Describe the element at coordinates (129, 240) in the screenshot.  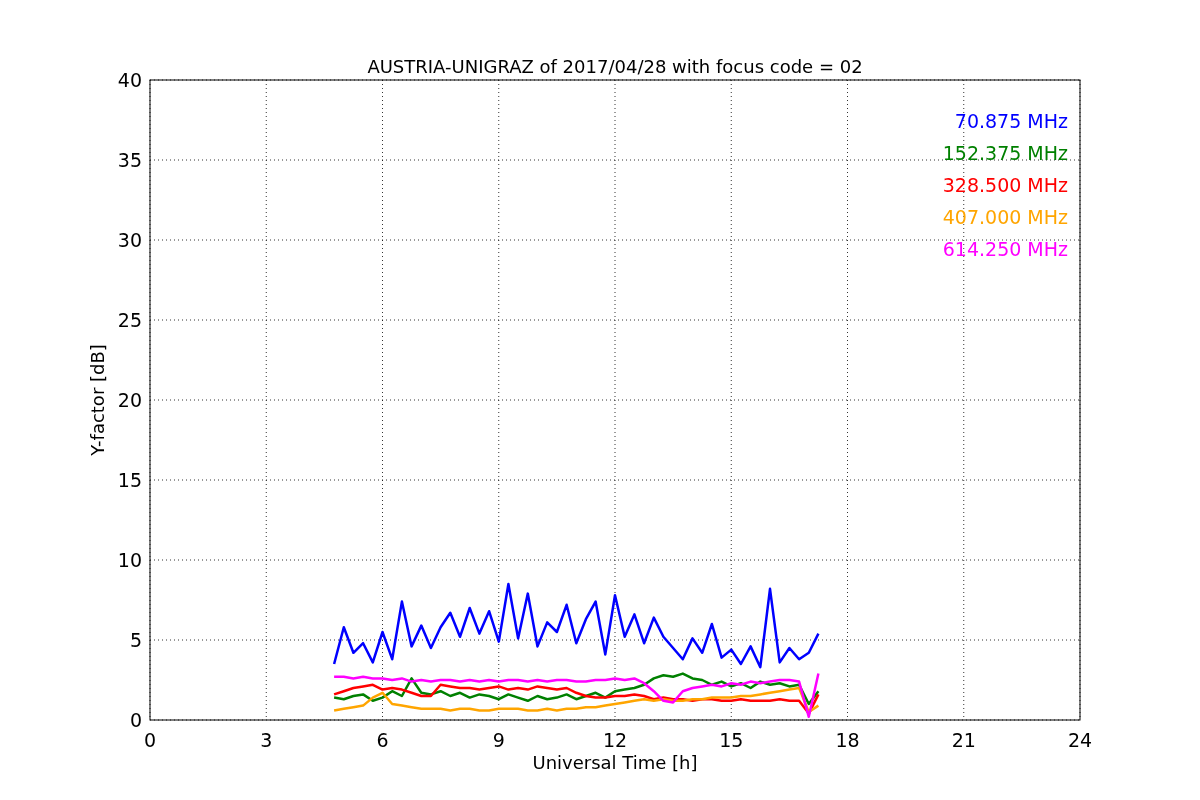
I see `tick-label: 30` at that location.